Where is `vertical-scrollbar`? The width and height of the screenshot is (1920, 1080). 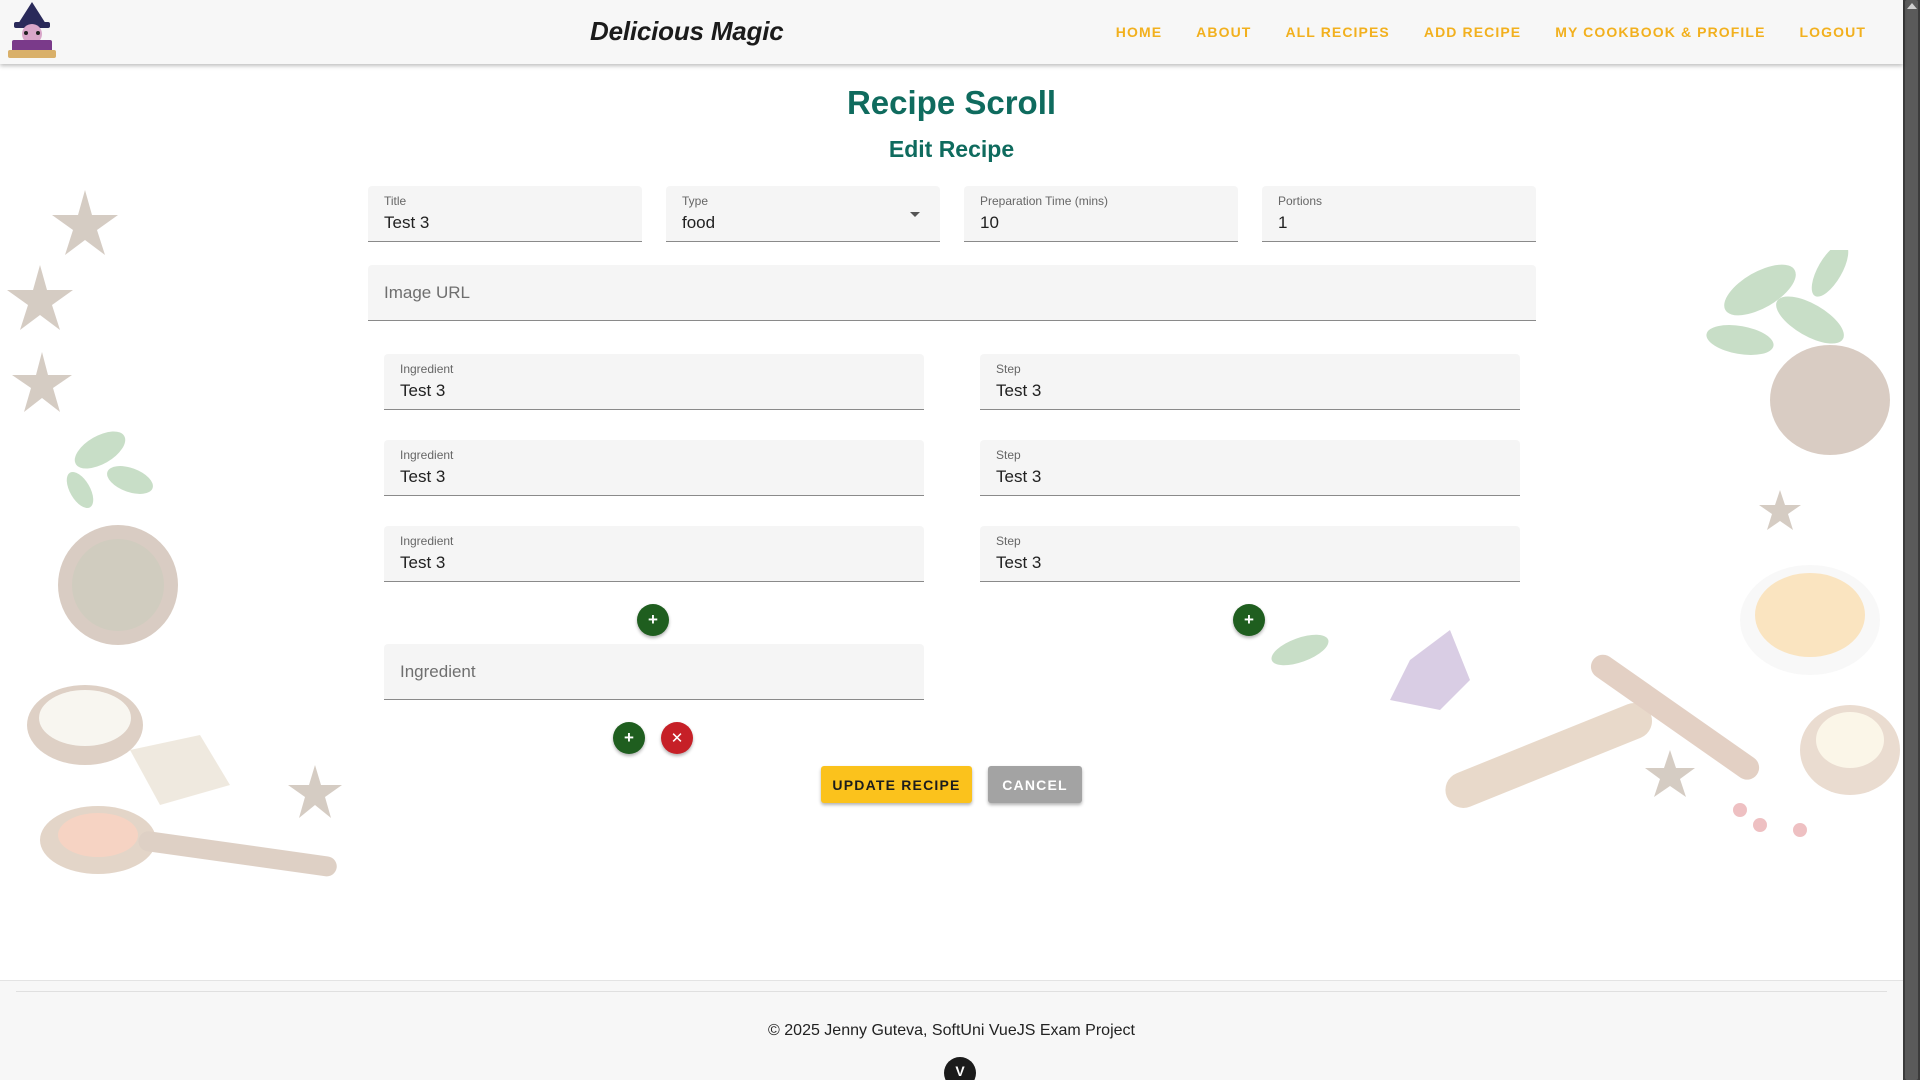 vertical-scrollbar is located at coordinates (1911, 540).